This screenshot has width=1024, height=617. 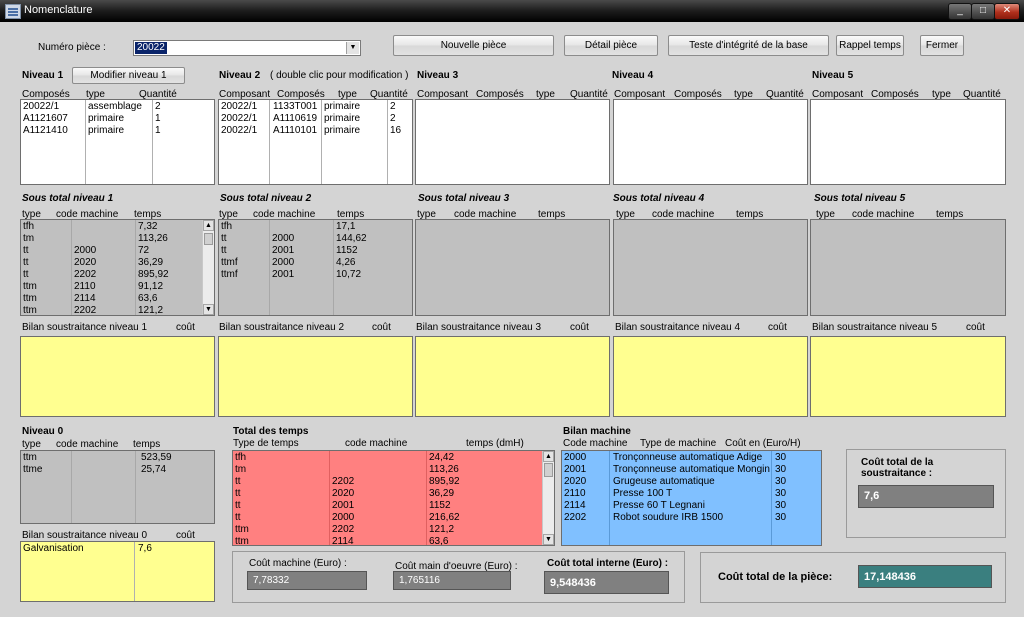 What do you see at coordinates (512, 142) in the screenshot?
I see `niveau-3-list` at bounding box center [512, 142].